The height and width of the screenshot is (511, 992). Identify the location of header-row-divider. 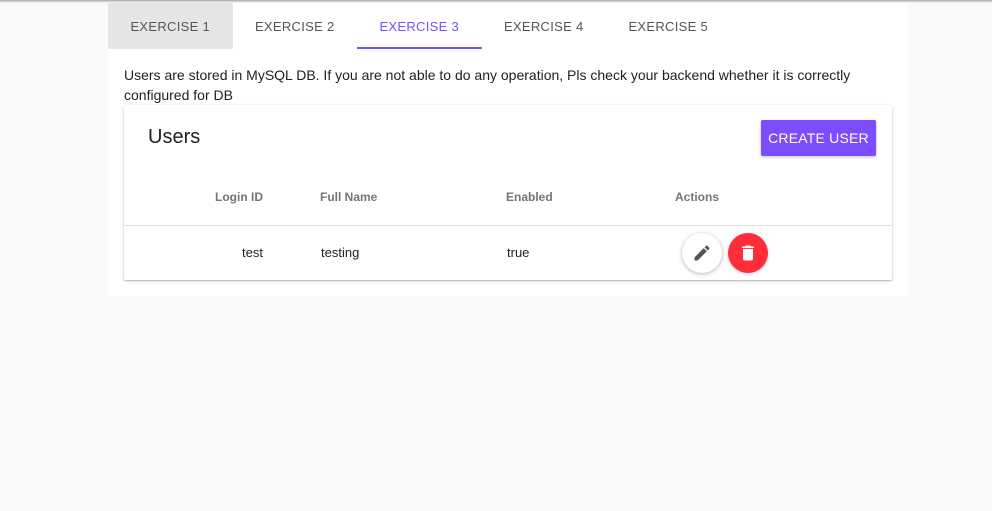
(508, 225).